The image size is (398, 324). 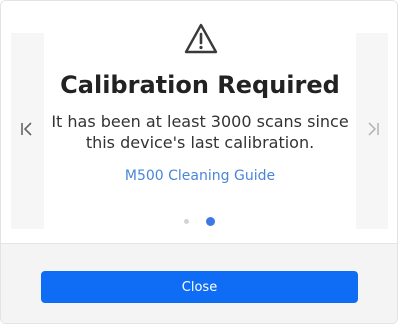 What do you see at coordinates (200, 85) in the screenshot?
I see `dialog-title: Calibration Required` at bounding box center [200, 85].